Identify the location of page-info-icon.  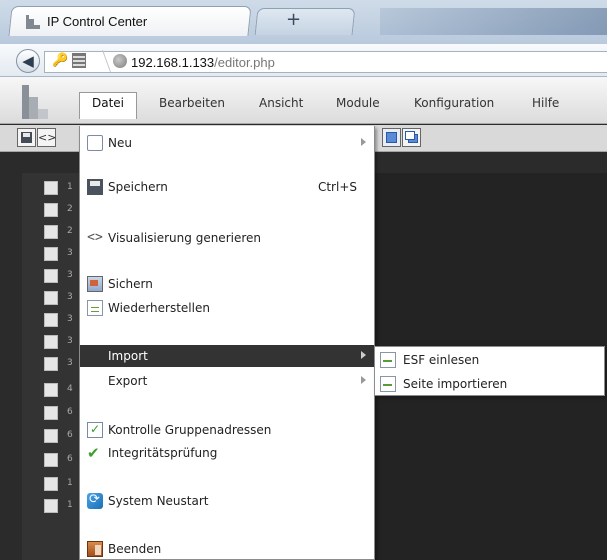
(79, 60).